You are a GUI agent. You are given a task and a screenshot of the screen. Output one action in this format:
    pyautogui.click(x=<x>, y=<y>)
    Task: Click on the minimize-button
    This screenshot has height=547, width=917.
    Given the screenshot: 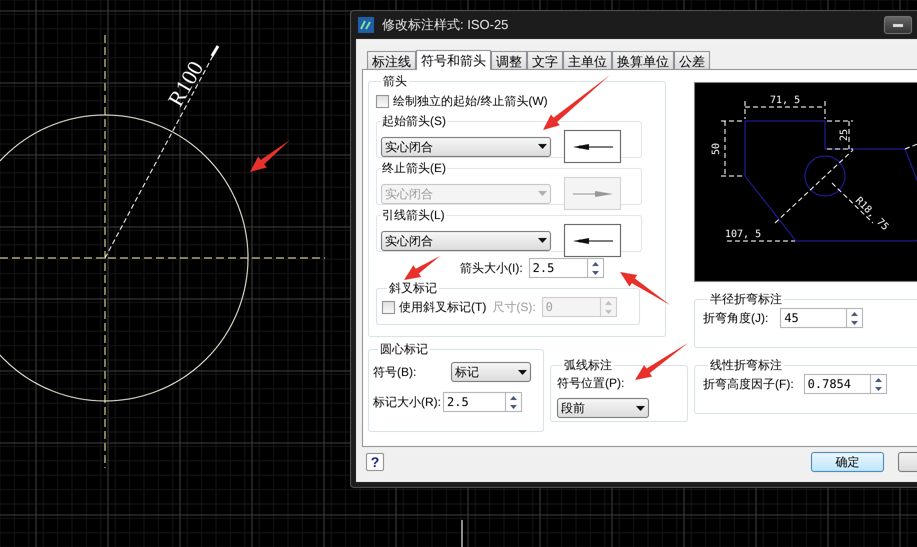 What is the action you would take?
    pyautogui.click(x=898, y=25)
    